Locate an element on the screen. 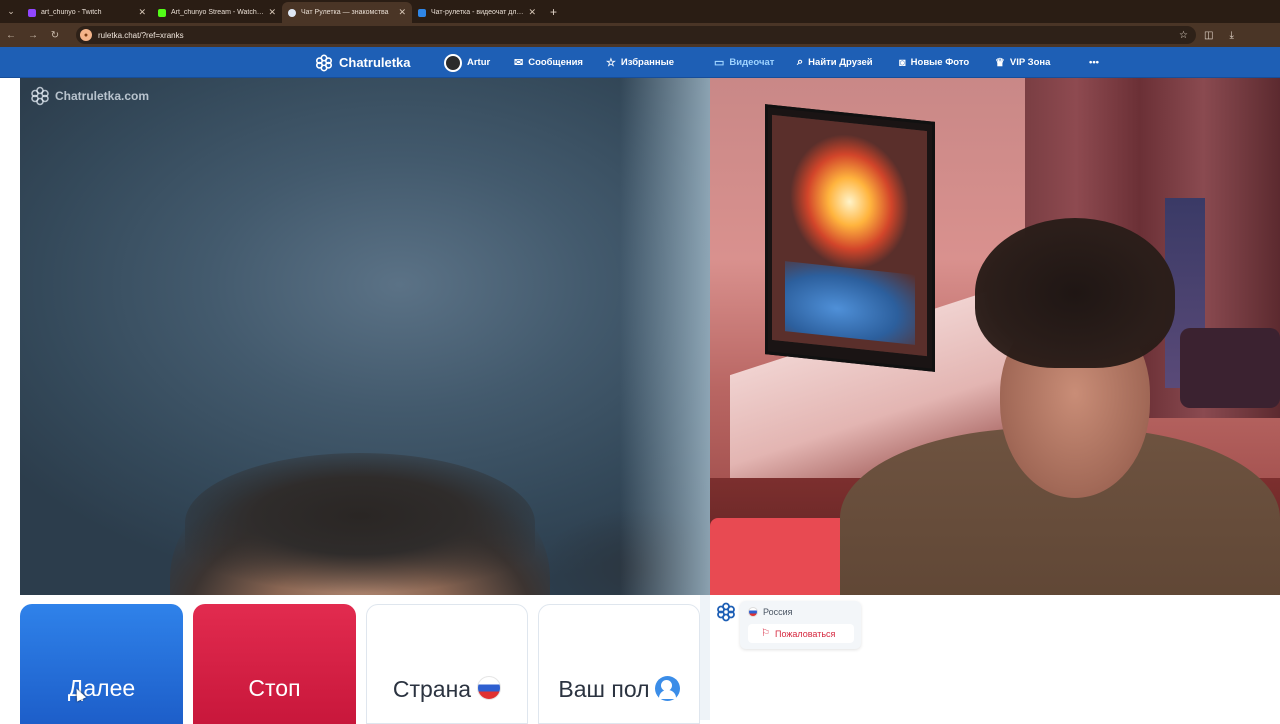 The width and height of the screenshot is (1280, 724). nav-vip: ♛ VIP Зона is located at coordinates (1022, 62).